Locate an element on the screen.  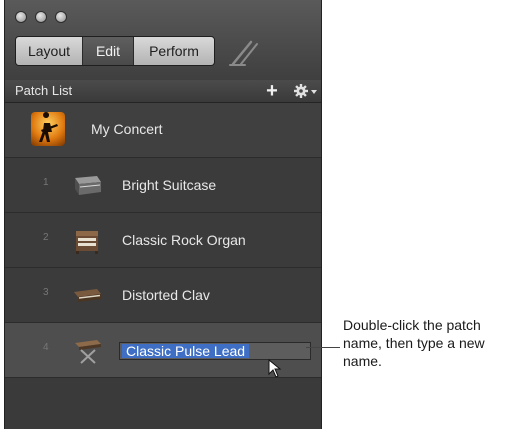
patch-list-title: Patch List is located at coordinates (44, 90).